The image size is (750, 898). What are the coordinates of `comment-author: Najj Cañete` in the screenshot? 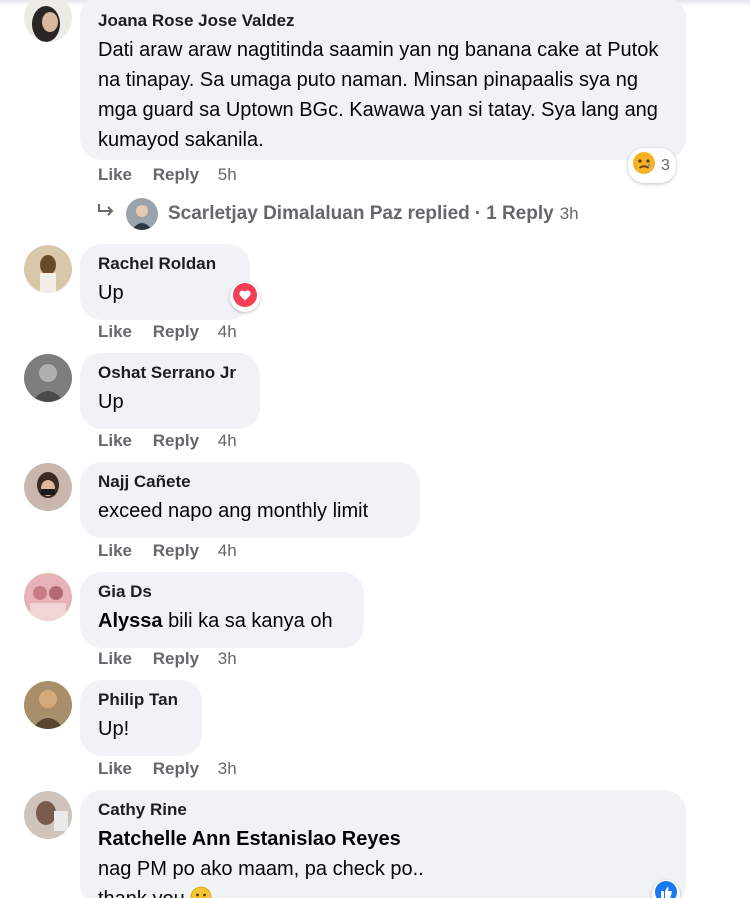 It's located at (250, 482).